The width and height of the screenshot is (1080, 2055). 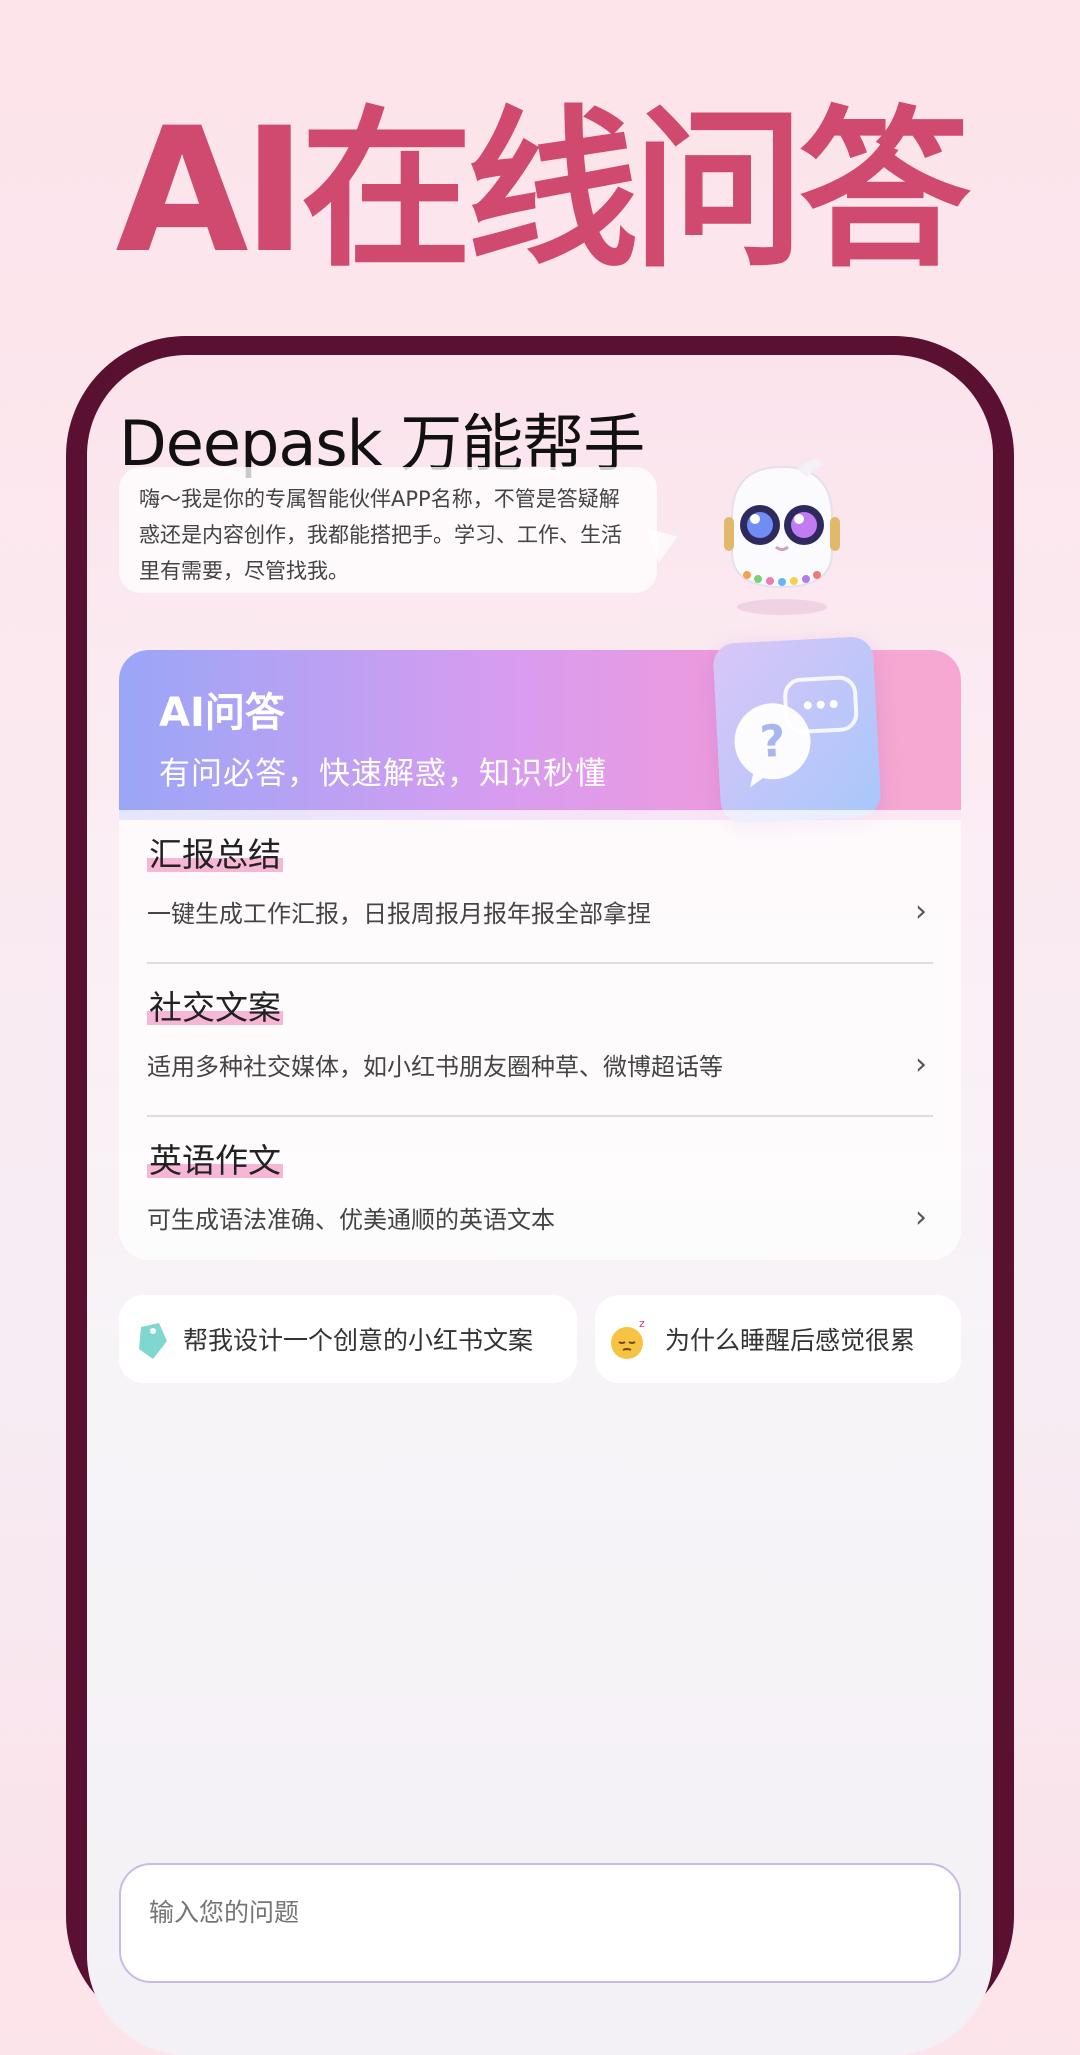 I want to click on tag-icon, so click(x=153, y=1341).